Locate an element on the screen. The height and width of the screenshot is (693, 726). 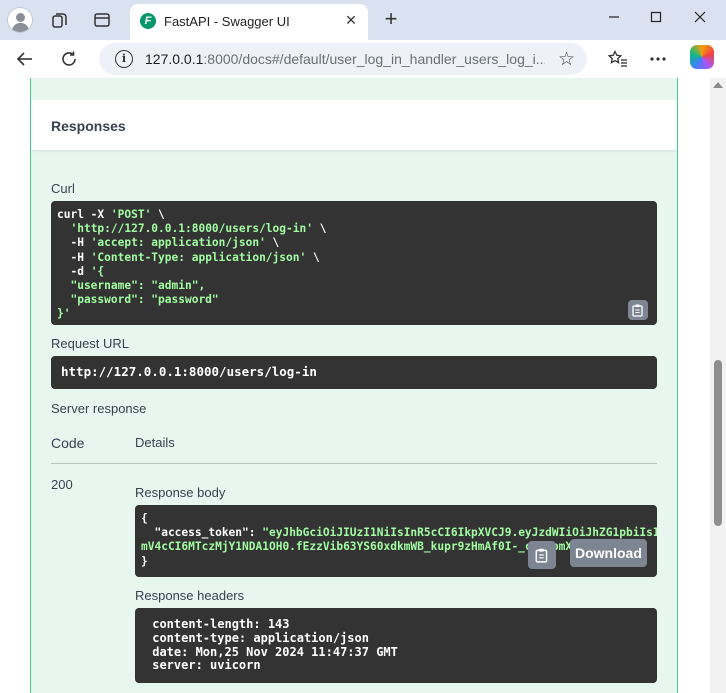
responses-title: Responses is located at coordinates (88, 126).